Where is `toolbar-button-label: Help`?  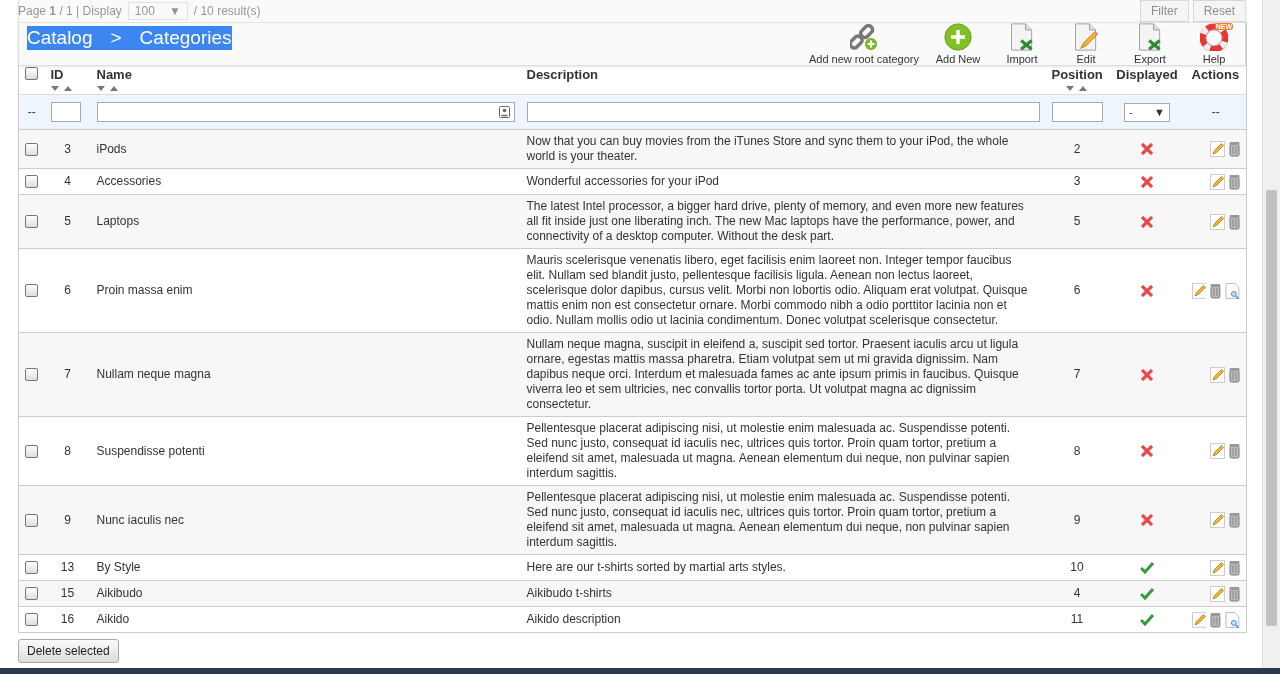
toolbar-button-label: Help is located at coordinates (1214, 59).